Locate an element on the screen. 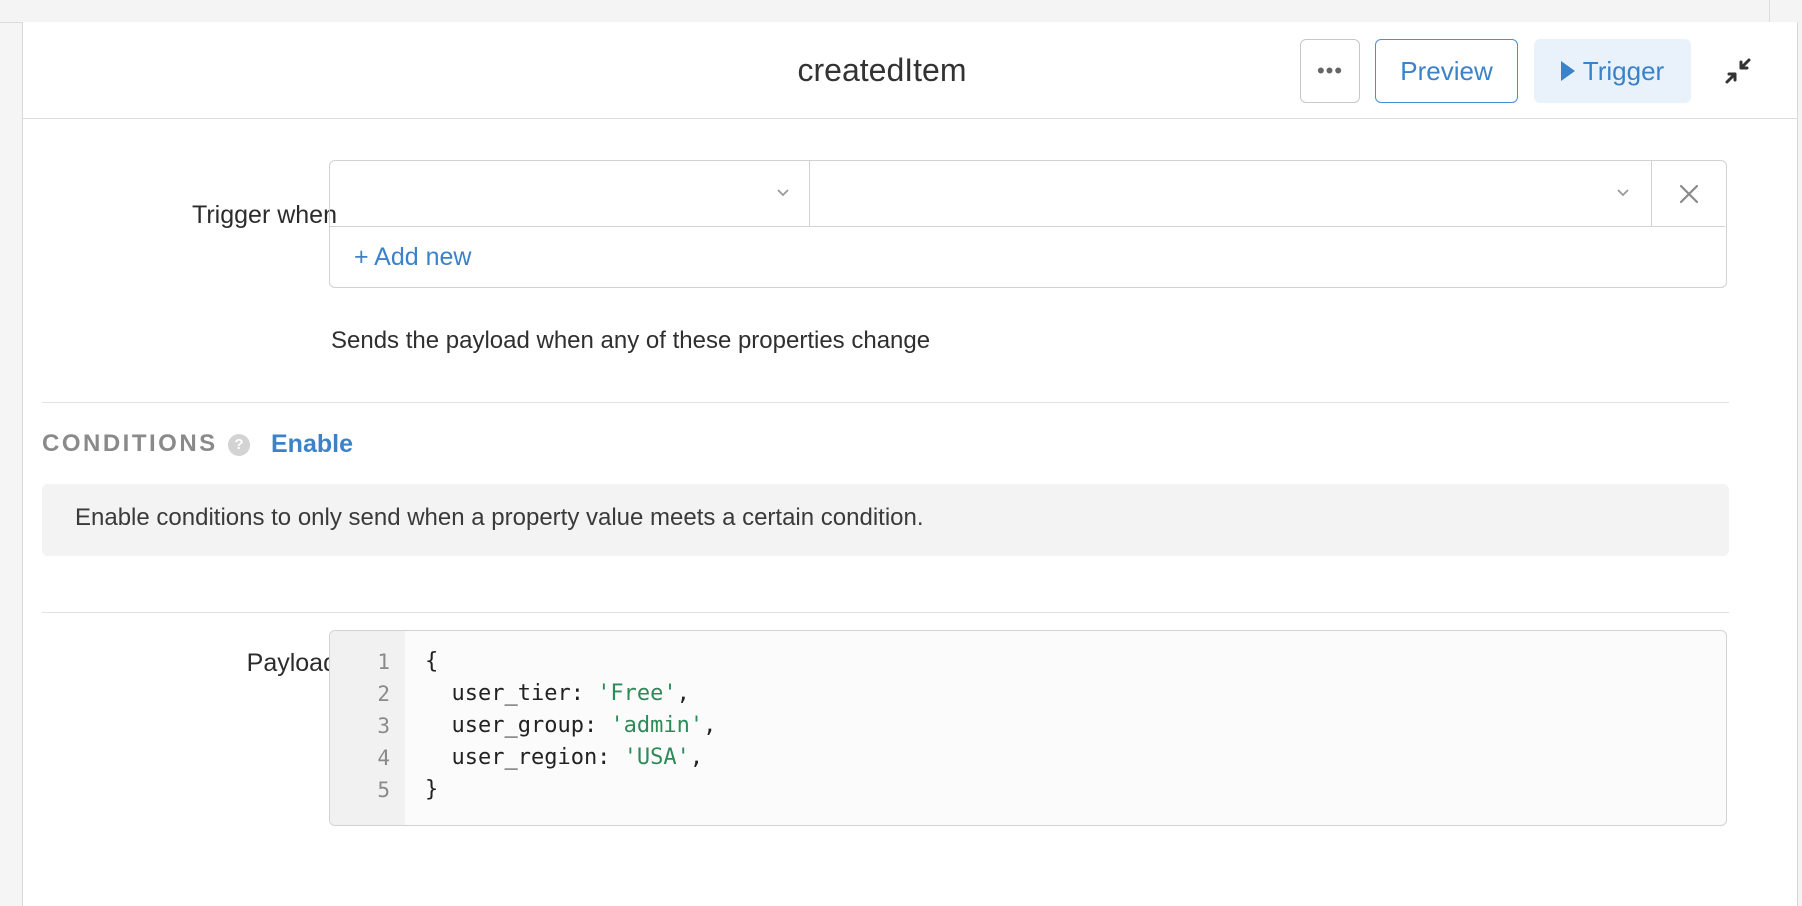  panel-header: createdItem ••• Preview Trigger is located at coordinates (910, 70).